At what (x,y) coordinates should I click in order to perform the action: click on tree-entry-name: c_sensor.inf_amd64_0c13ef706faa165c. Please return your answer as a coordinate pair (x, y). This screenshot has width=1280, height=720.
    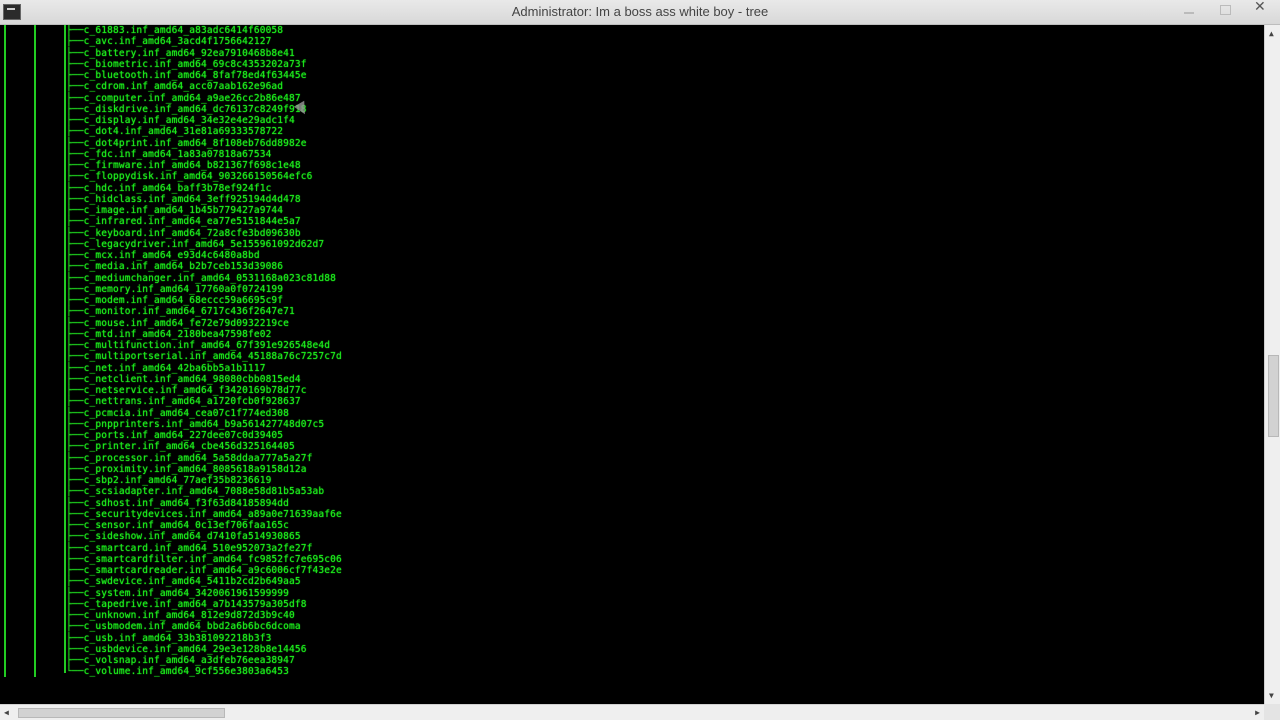
    Looking at the image, I should click on (186, 525).